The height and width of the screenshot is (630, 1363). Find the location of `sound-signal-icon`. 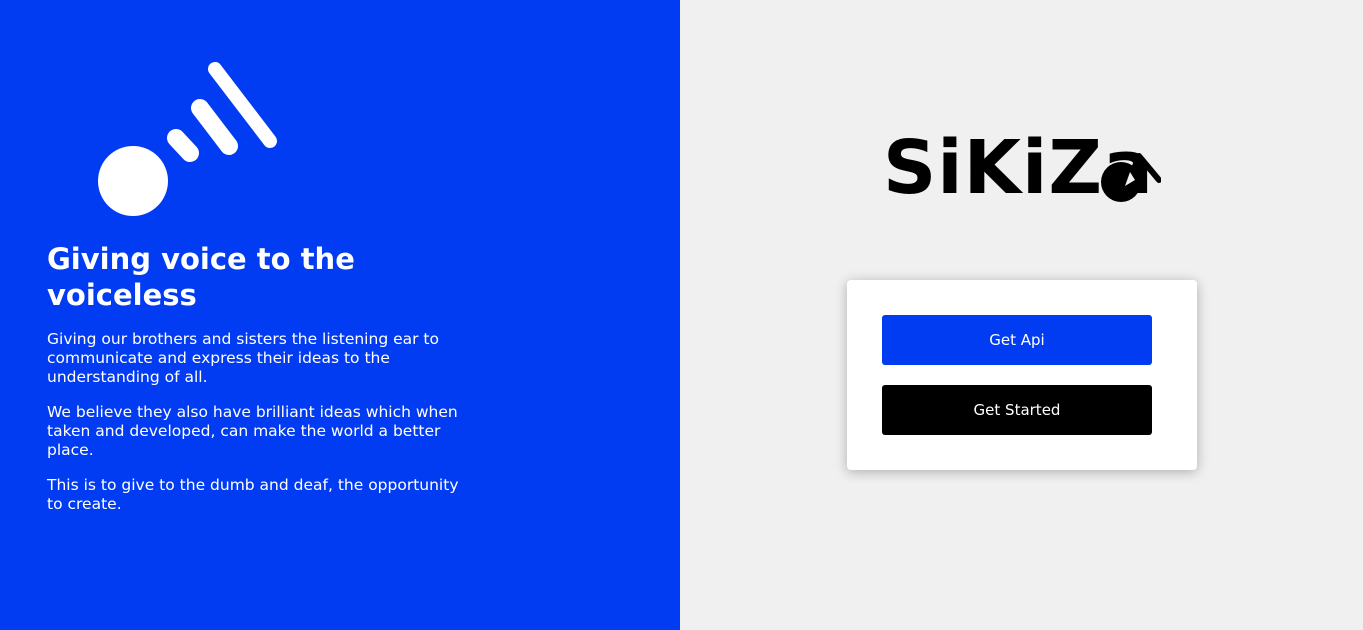

sound-signal-icon is located at coordinates (187, 139).